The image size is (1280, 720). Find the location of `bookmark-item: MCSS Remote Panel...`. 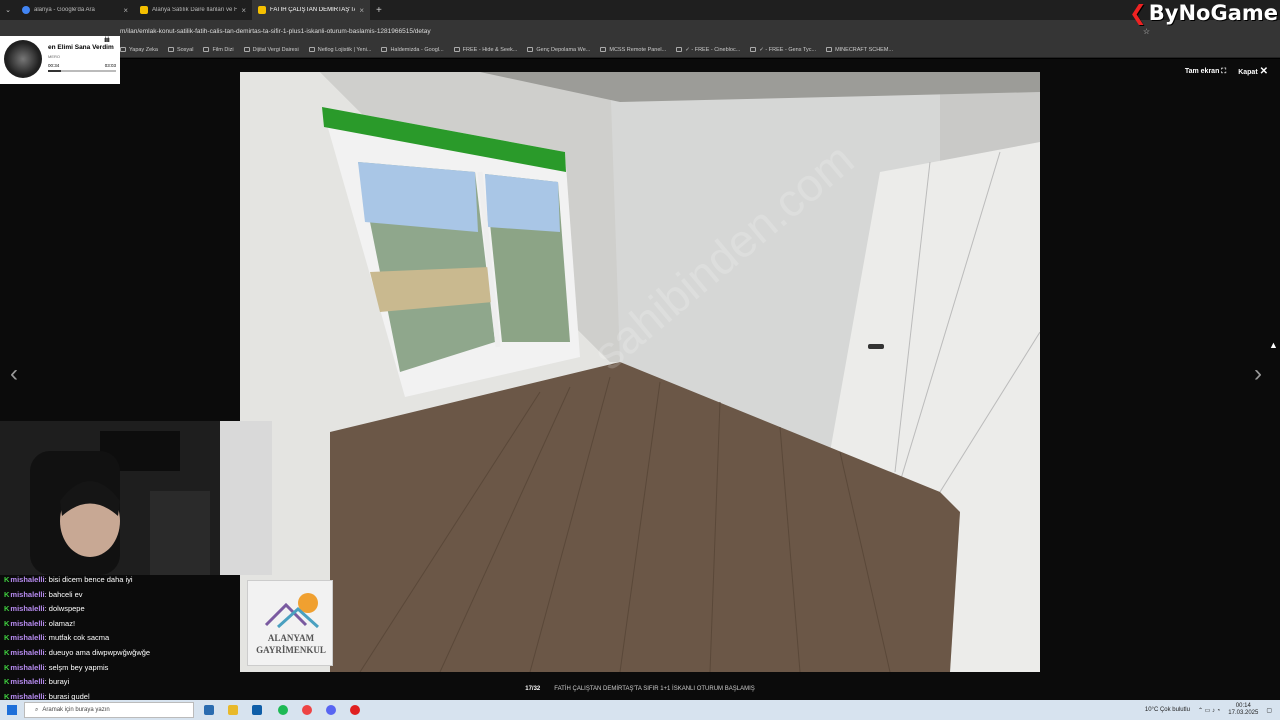

bookmark-item: MCSS Remote Panel... is located at coordinates (633, 50).